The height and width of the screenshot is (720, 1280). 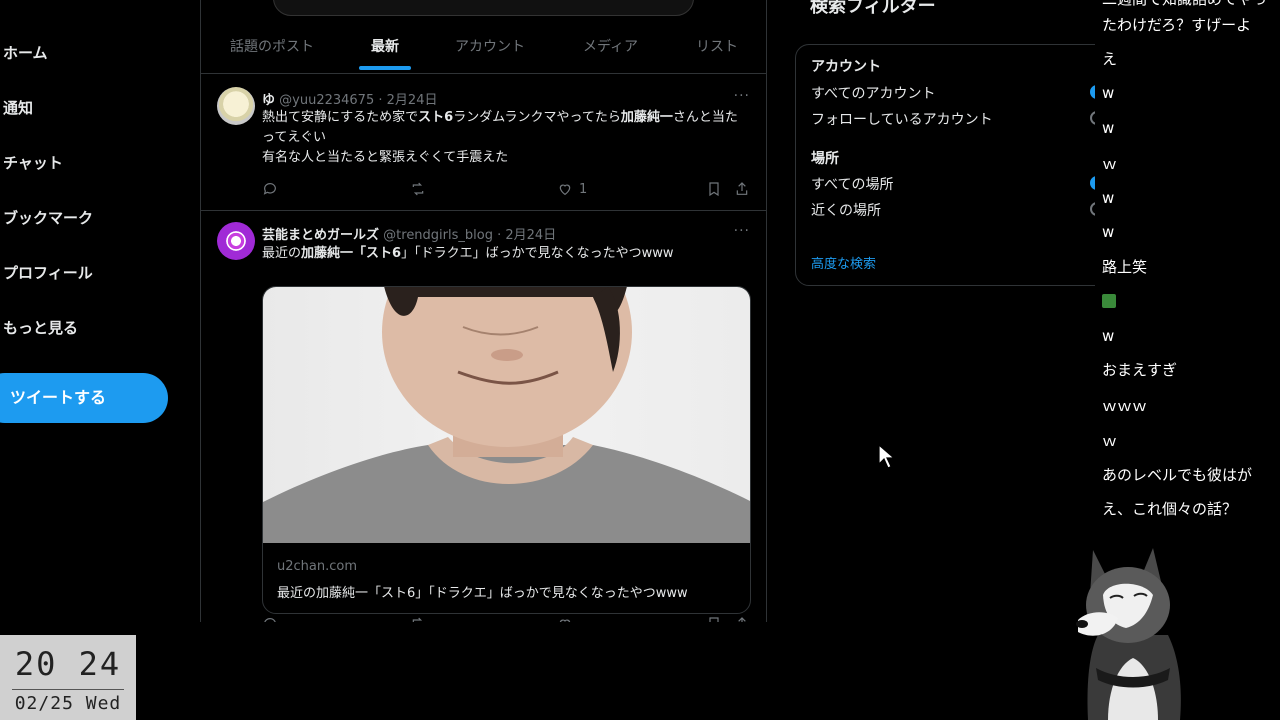 I want to click on card-domain: u2chan.com, so click(x=317, y=566).